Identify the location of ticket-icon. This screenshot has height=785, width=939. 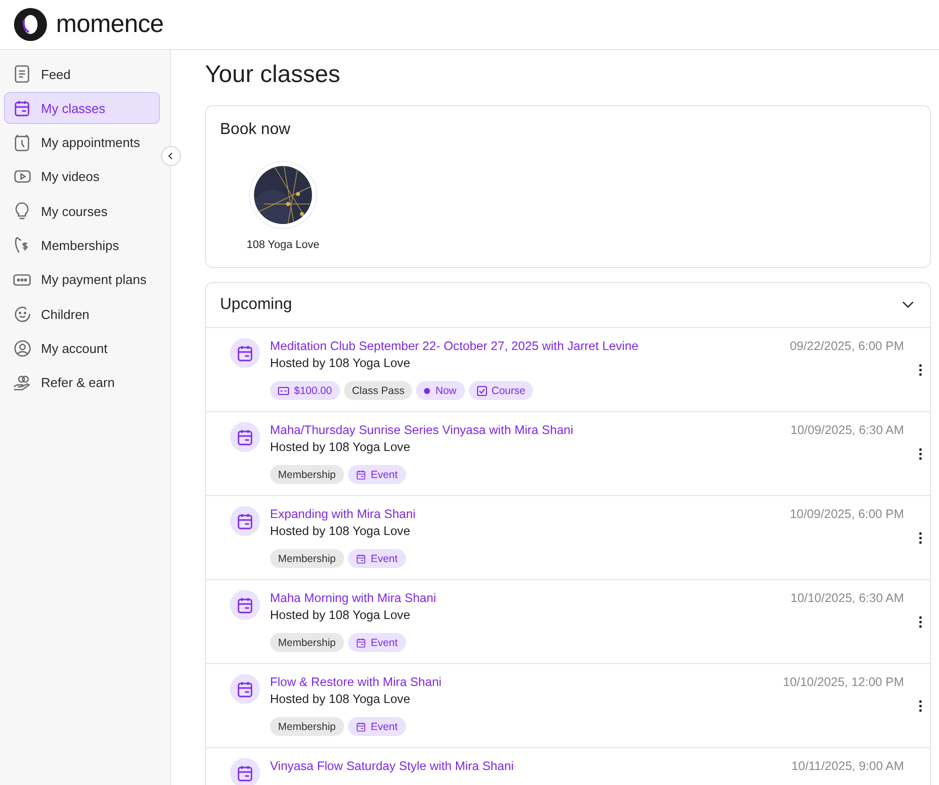
(283, 390).